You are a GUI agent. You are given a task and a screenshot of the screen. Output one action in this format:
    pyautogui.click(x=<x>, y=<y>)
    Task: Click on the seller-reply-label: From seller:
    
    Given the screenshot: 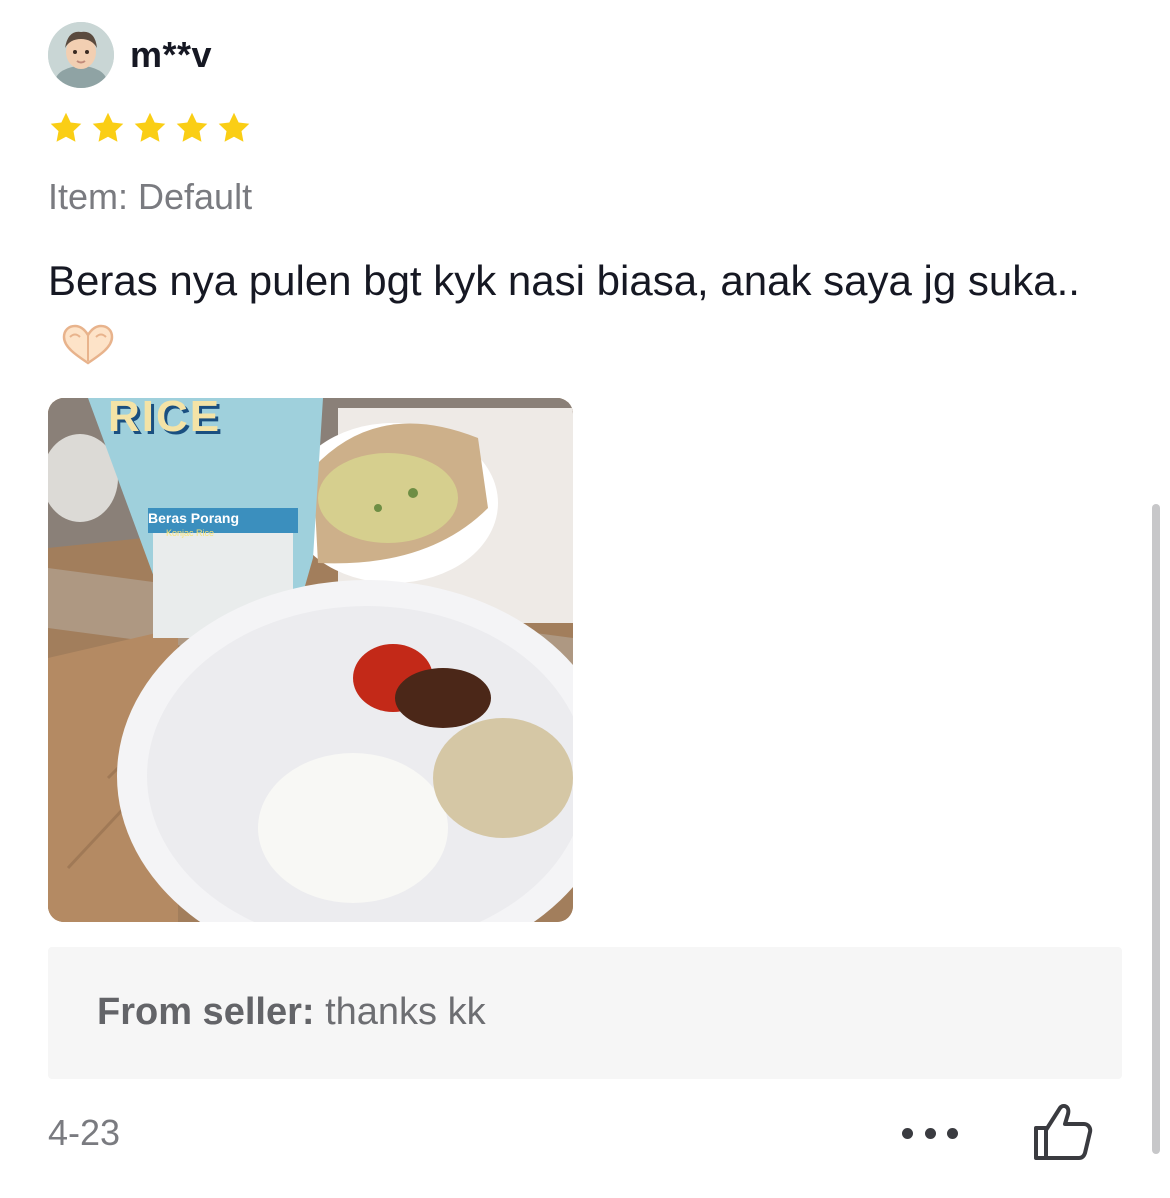 What is the action you would take?
    pyautogui.click(x=206, y=1012)
    